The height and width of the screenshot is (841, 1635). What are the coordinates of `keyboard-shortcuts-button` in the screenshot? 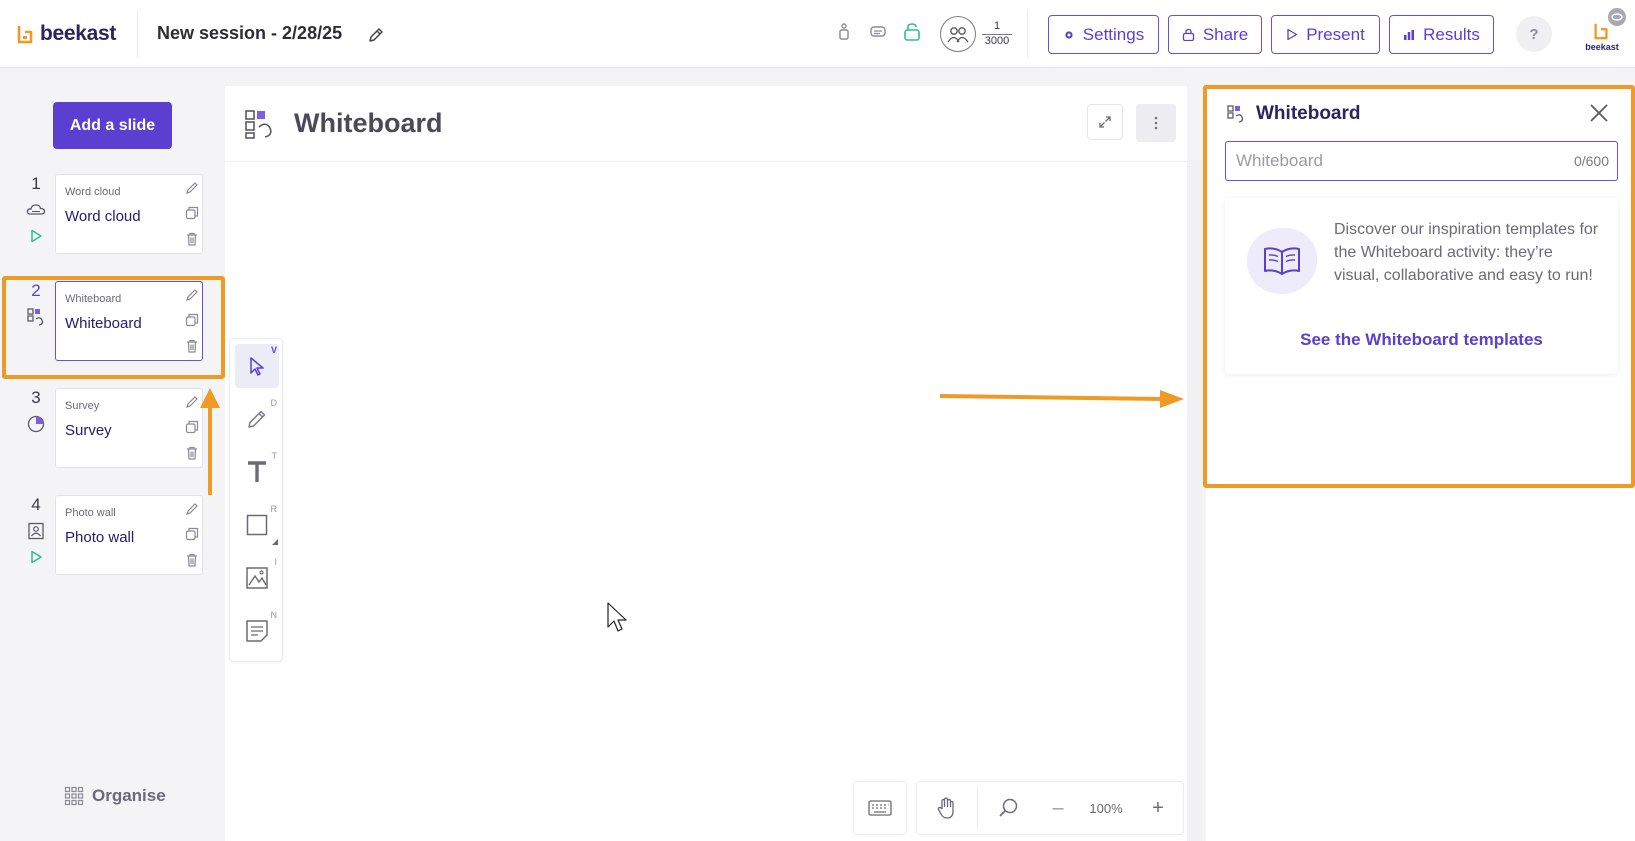 It's located at (880, 808).